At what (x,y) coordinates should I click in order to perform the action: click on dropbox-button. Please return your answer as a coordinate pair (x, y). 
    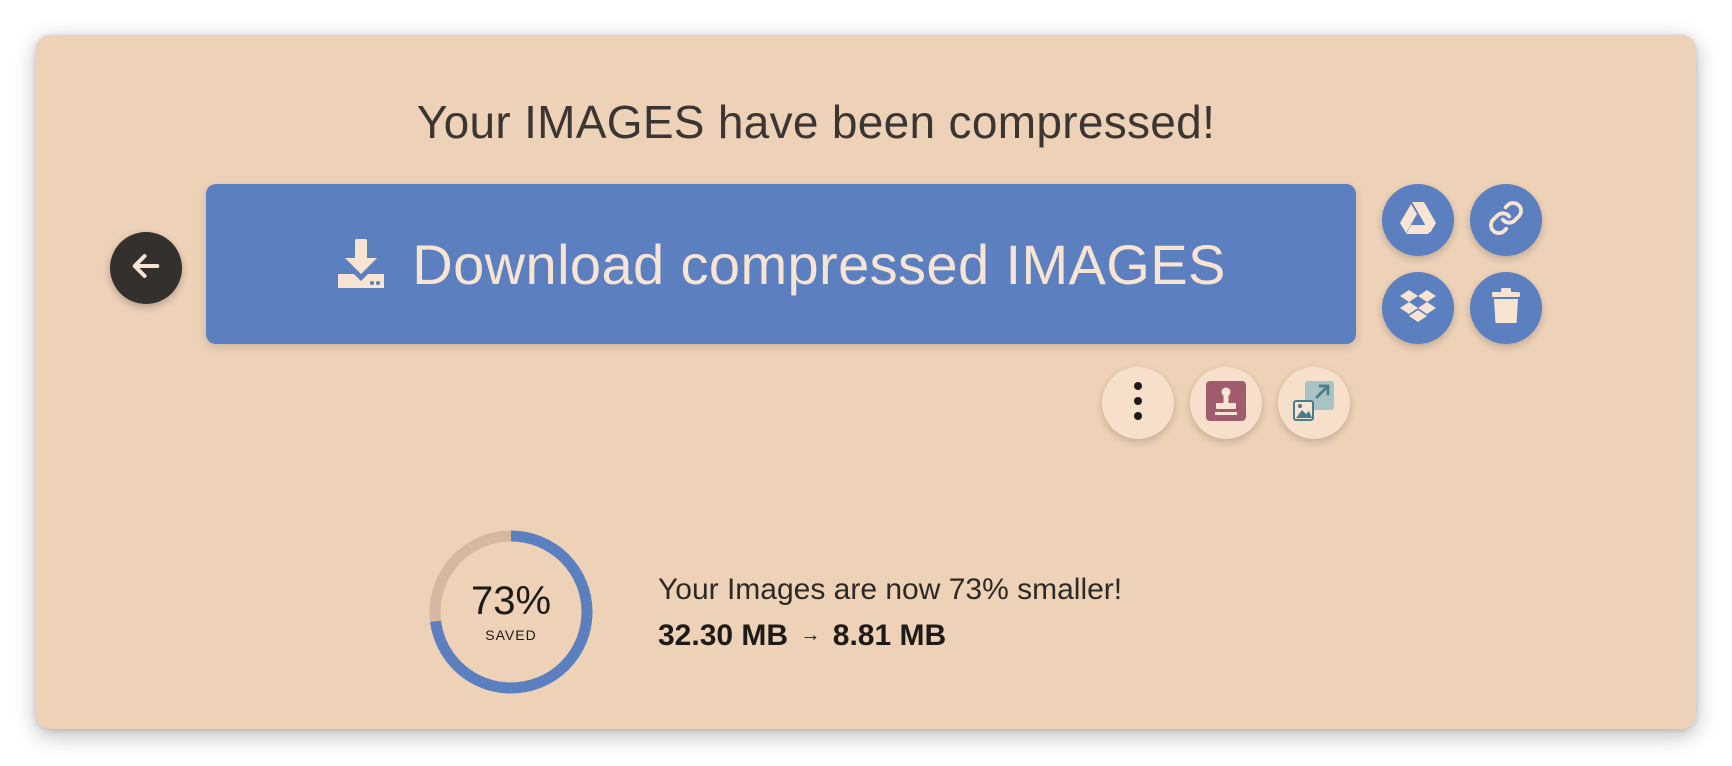
    Looking at the image, I should click on (1418, 308).